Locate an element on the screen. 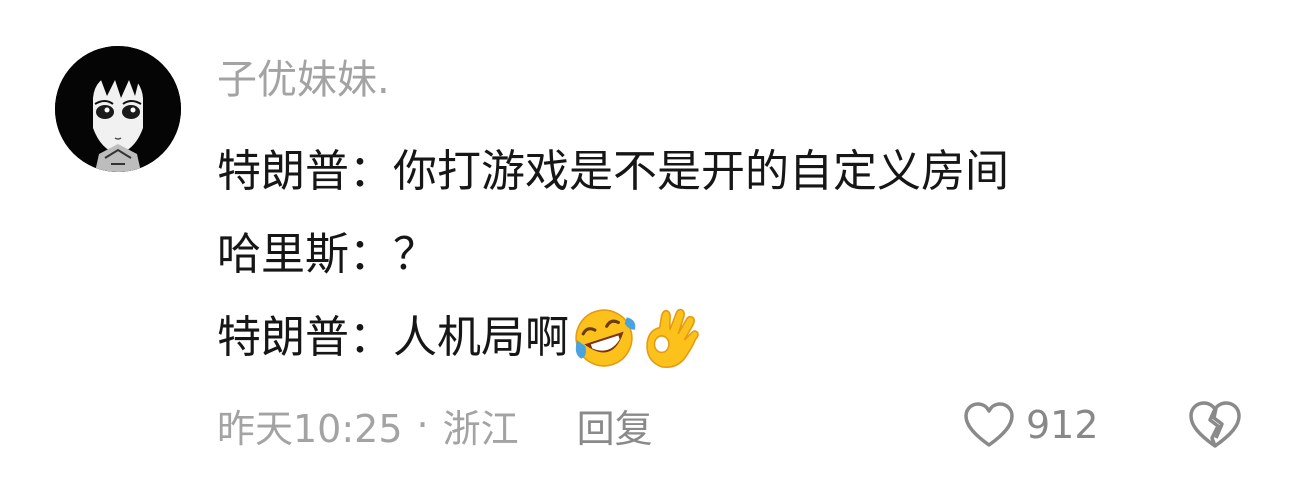 This screenshot has width=1312, height=495. comment-line: 哈里斯：？ is located at coordinates (747, 254).